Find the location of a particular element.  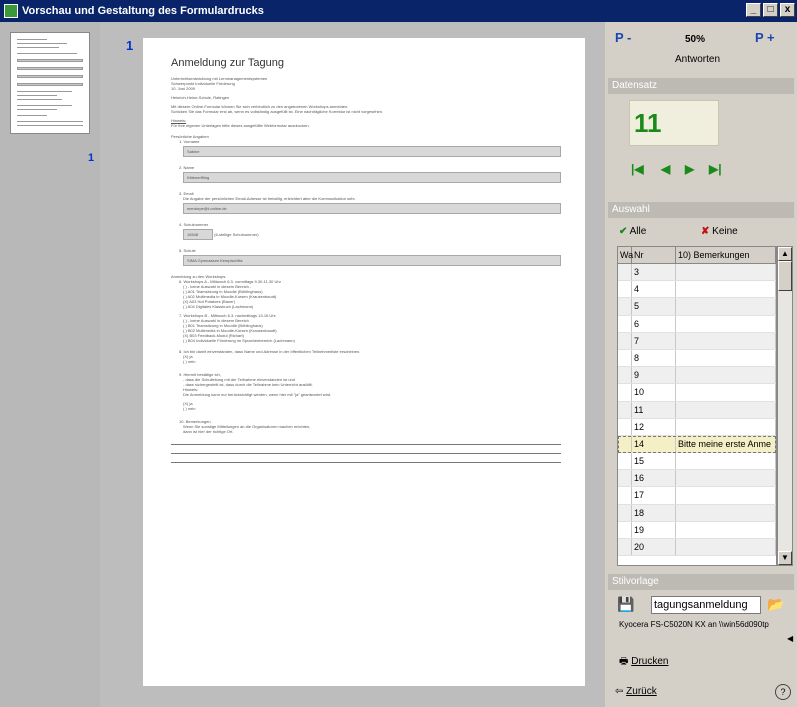

table-row: 7 is located at coordinates (697, 341).